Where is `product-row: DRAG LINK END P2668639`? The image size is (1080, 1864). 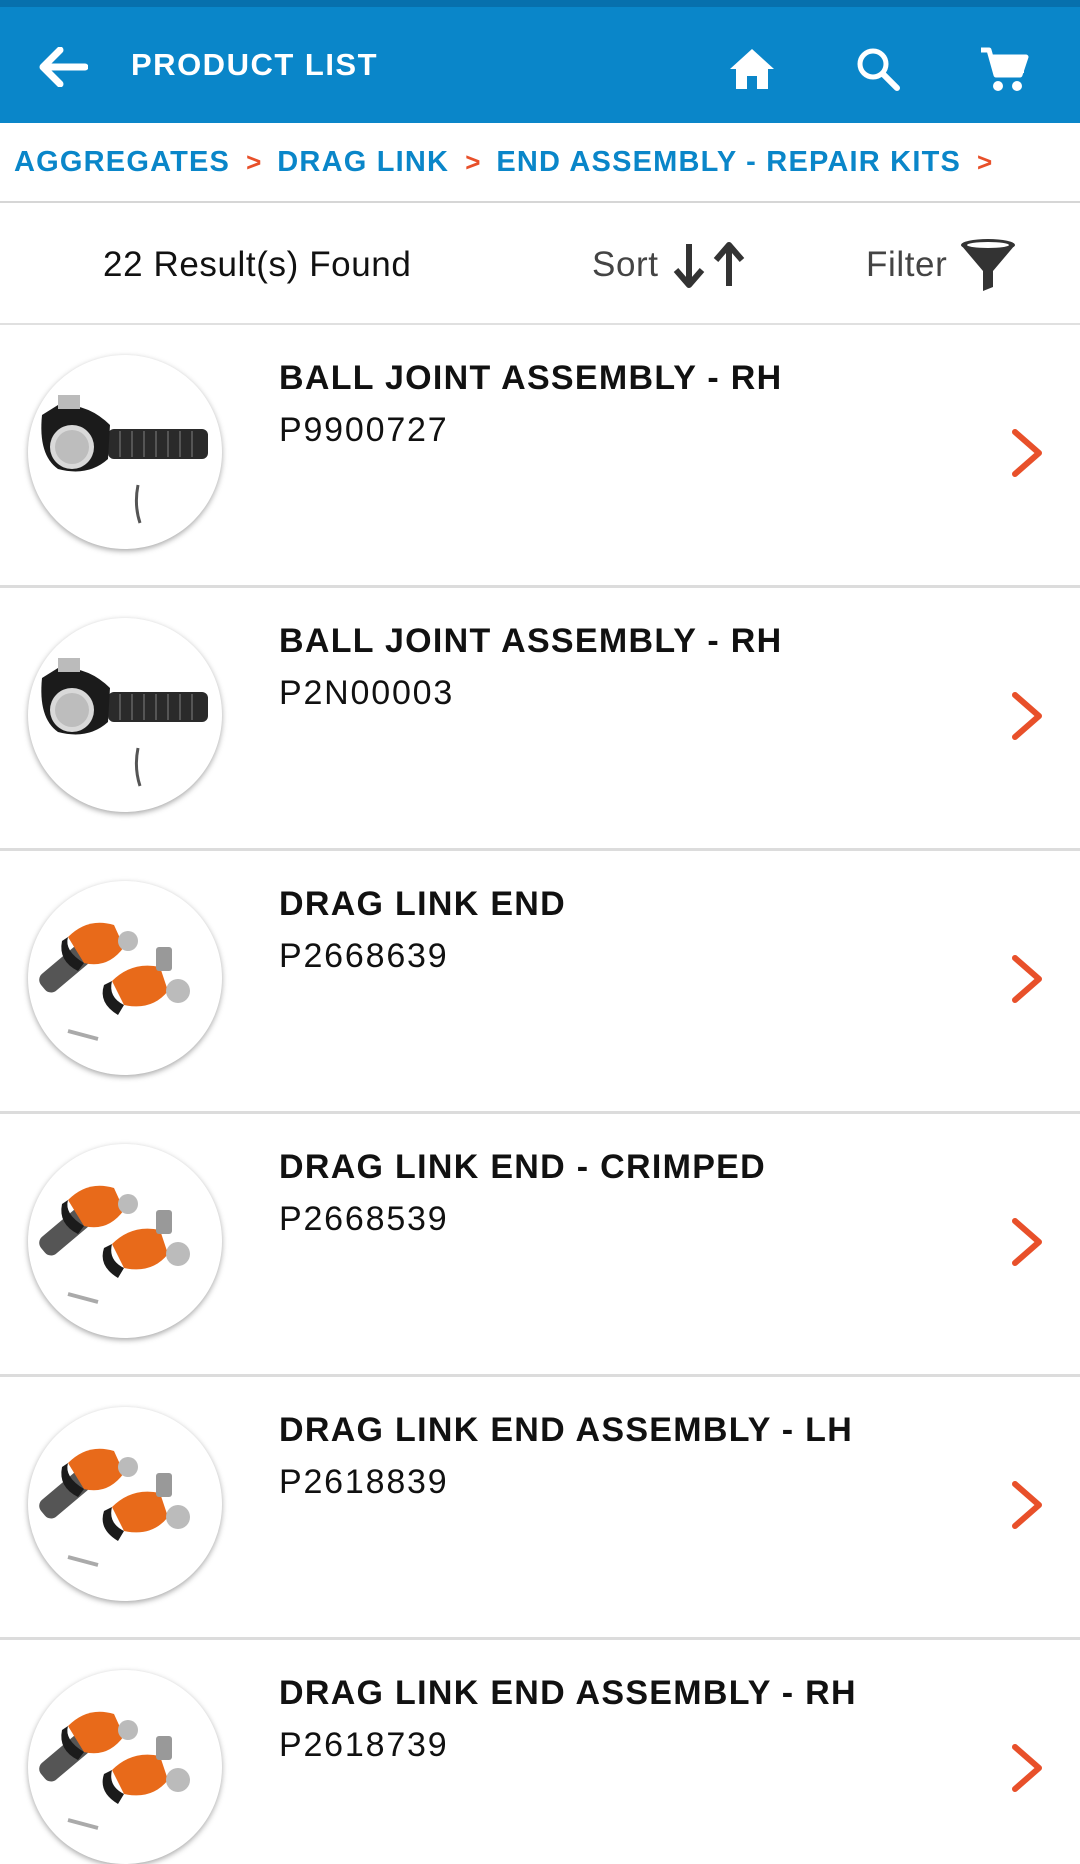 product-row: DRAG LINK END P2668639 is located at coordinates (540, 982).